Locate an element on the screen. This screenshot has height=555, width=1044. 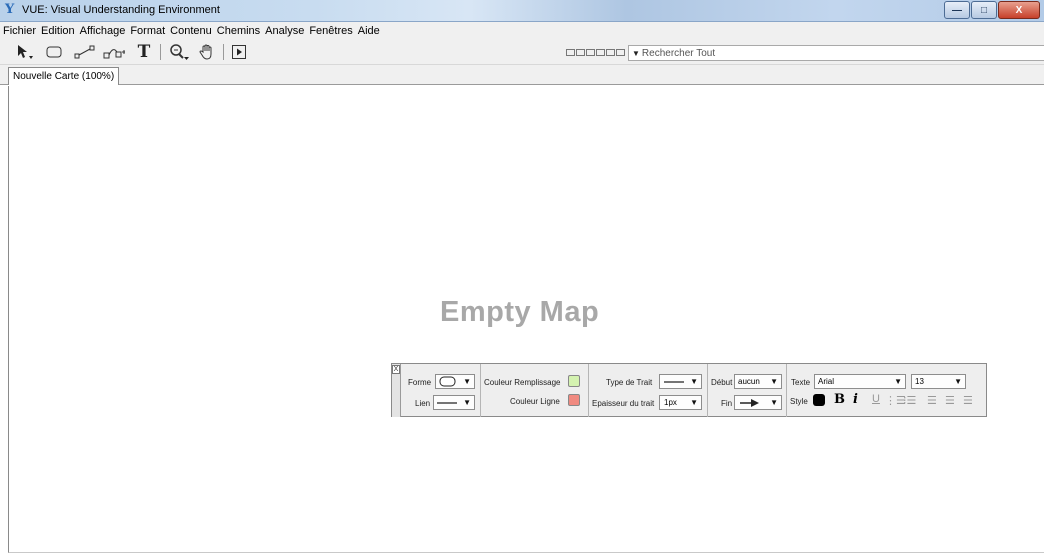
window-title: VUE: Visual Understanding Environment is located at coordinates (121, 10).